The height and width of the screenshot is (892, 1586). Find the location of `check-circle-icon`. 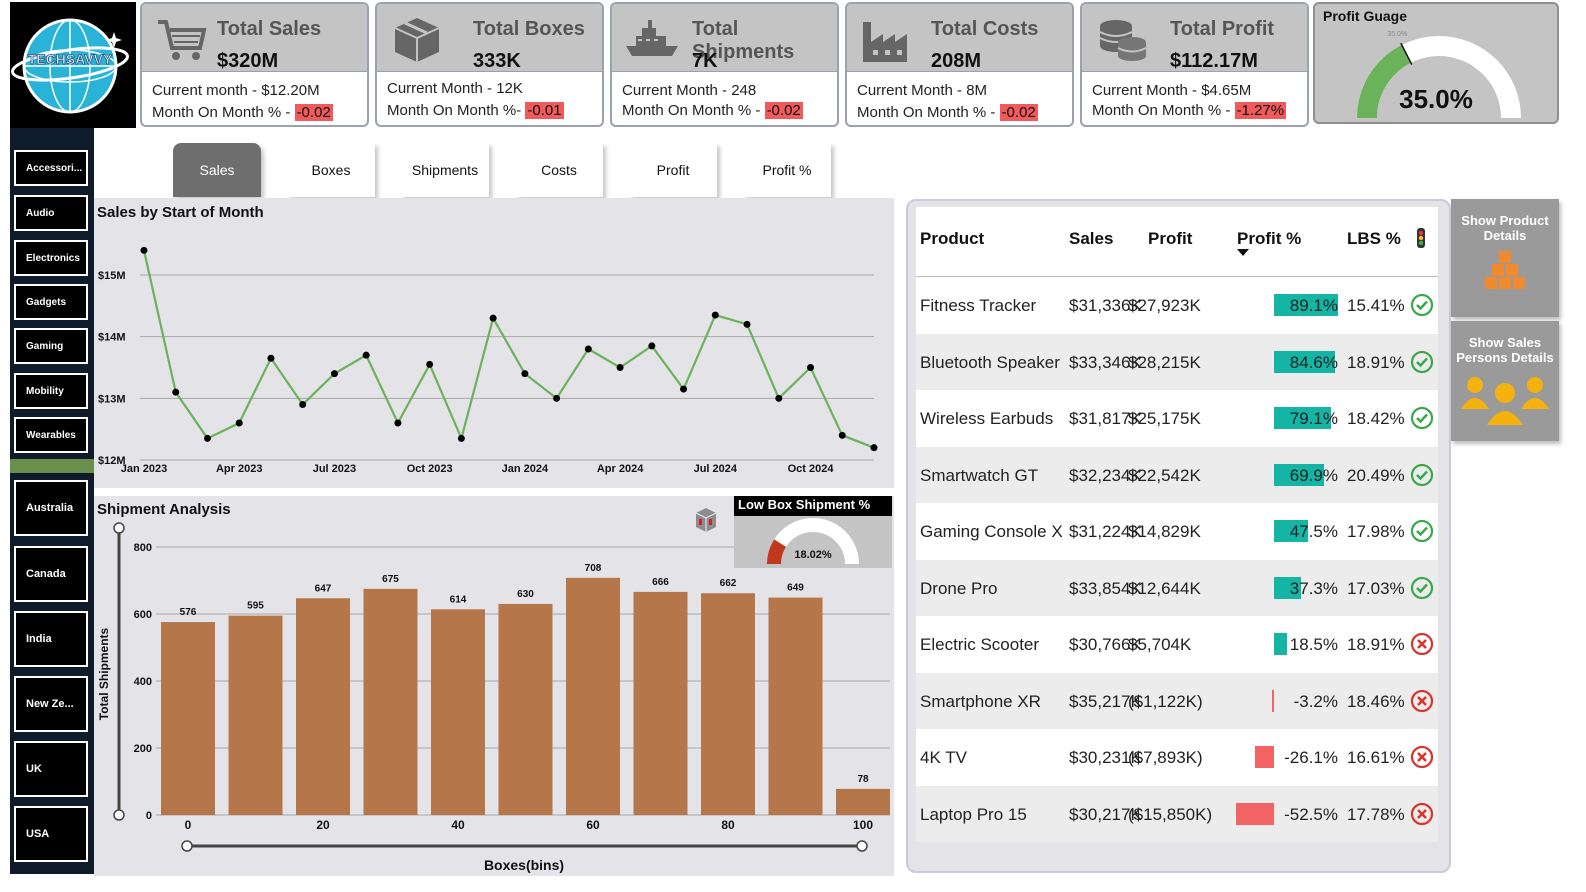

check-circle-icon is located at coordinates (1422, 587).